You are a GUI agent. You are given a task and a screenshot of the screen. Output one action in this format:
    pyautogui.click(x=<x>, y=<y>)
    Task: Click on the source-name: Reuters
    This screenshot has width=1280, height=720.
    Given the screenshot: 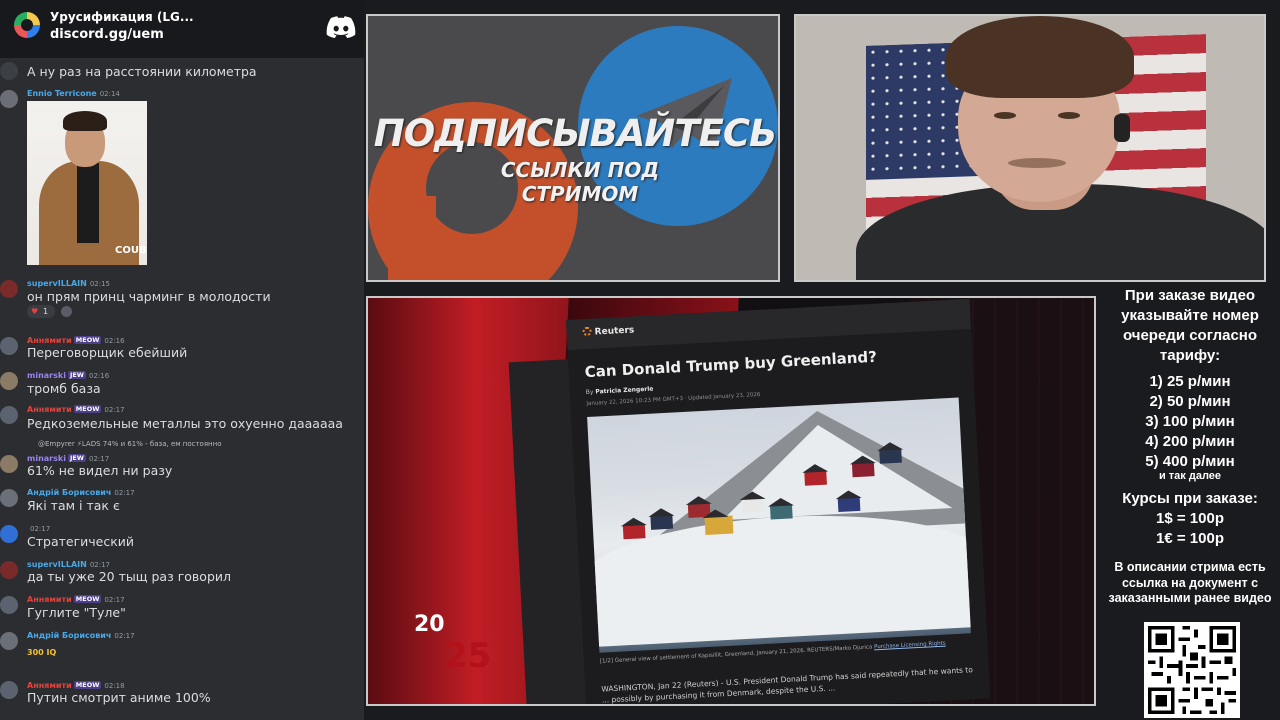 What is the action you would take?
    pyautogui.click(x=614, y=331)
    